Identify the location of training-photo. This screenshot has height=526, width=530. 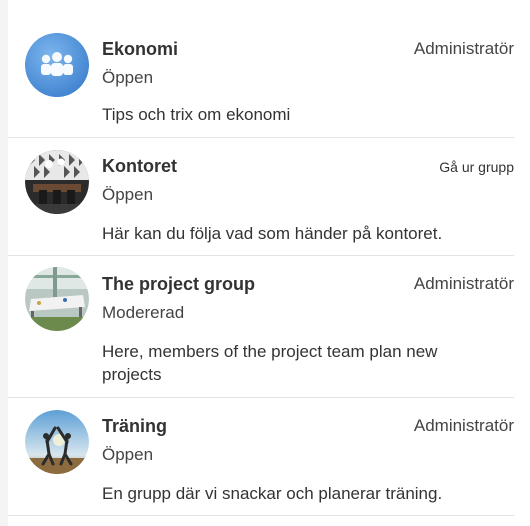
(57, 442).